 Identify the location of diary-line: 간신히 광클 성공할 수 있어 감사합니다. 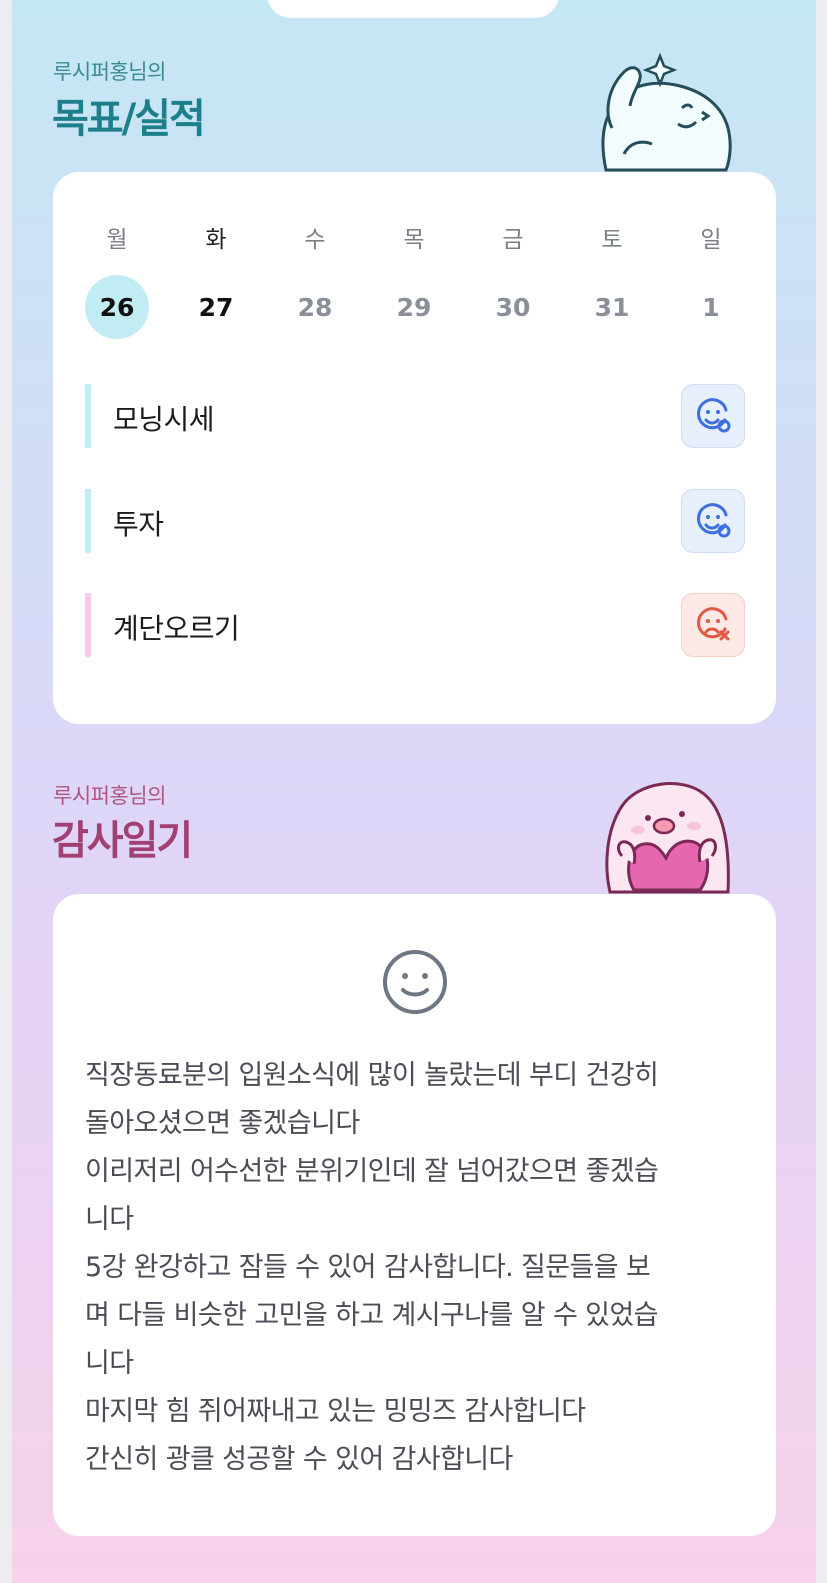
(299, 1459).